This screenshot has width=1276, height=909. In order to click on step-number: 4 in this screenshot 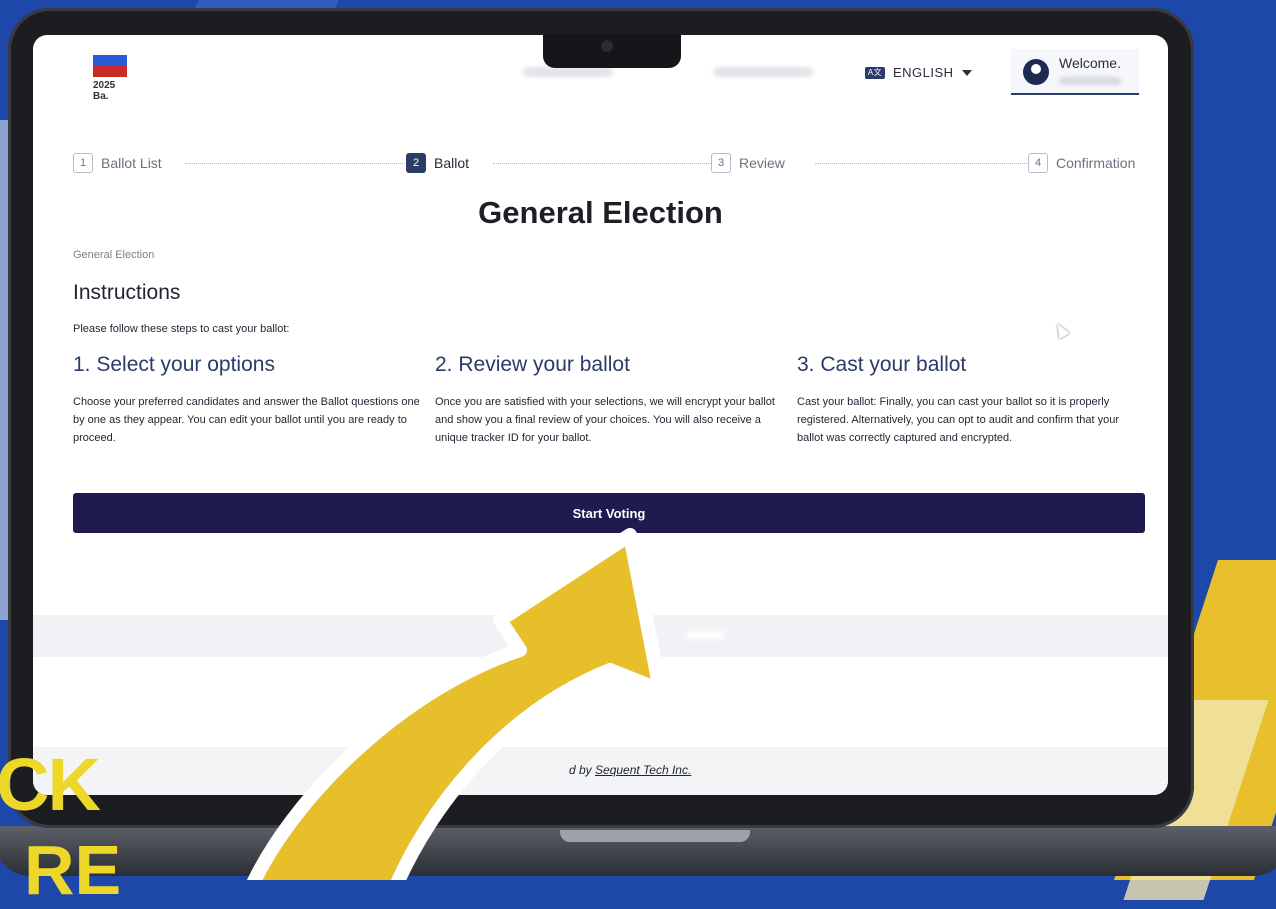, I will do `click(1038, 163)`.